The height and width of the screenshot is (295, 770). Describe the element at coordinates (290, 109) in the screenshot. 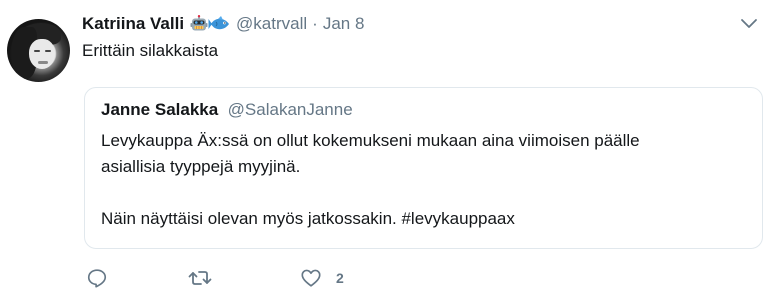

I see `quoted-author-handle: @SalakanJanne` at that location.